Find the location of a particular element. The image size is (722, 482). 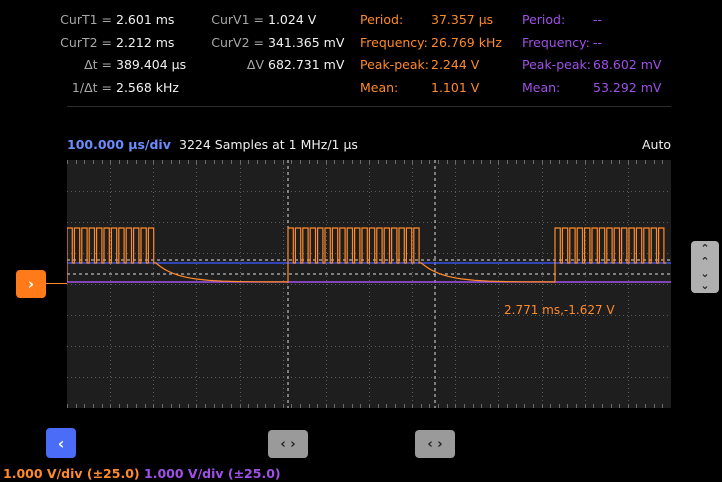

timebase-label: 100.000 µs/div is located at coordinates (119, 144).